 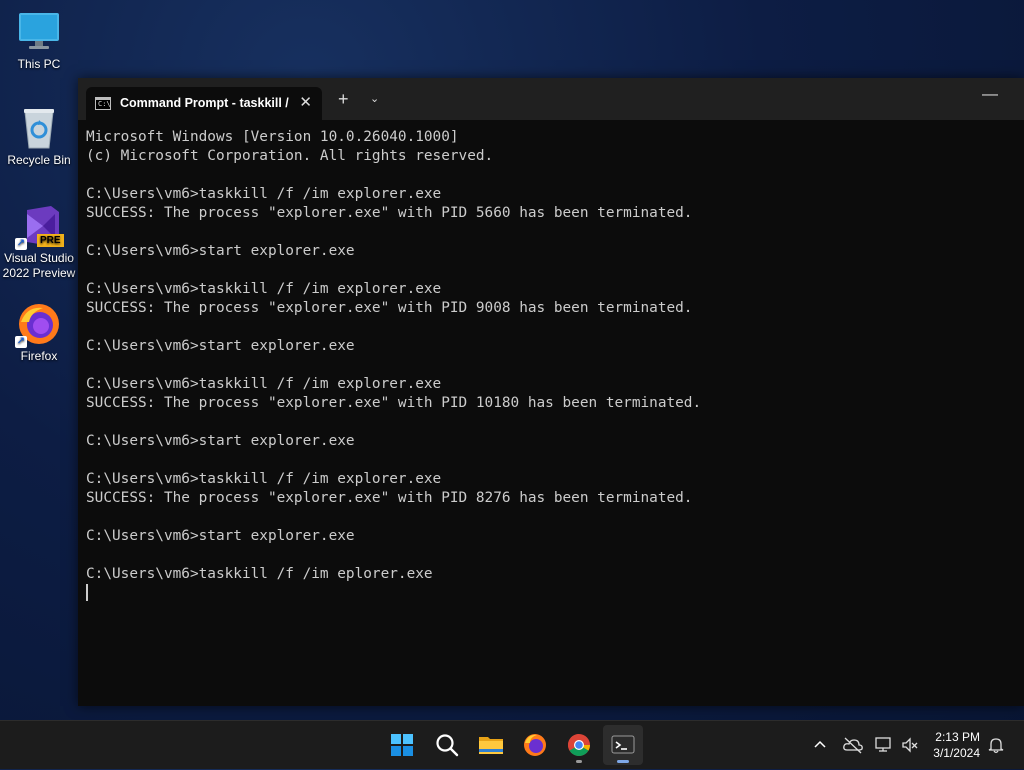 I want to click on network-icon, so click(x=883, y=744).